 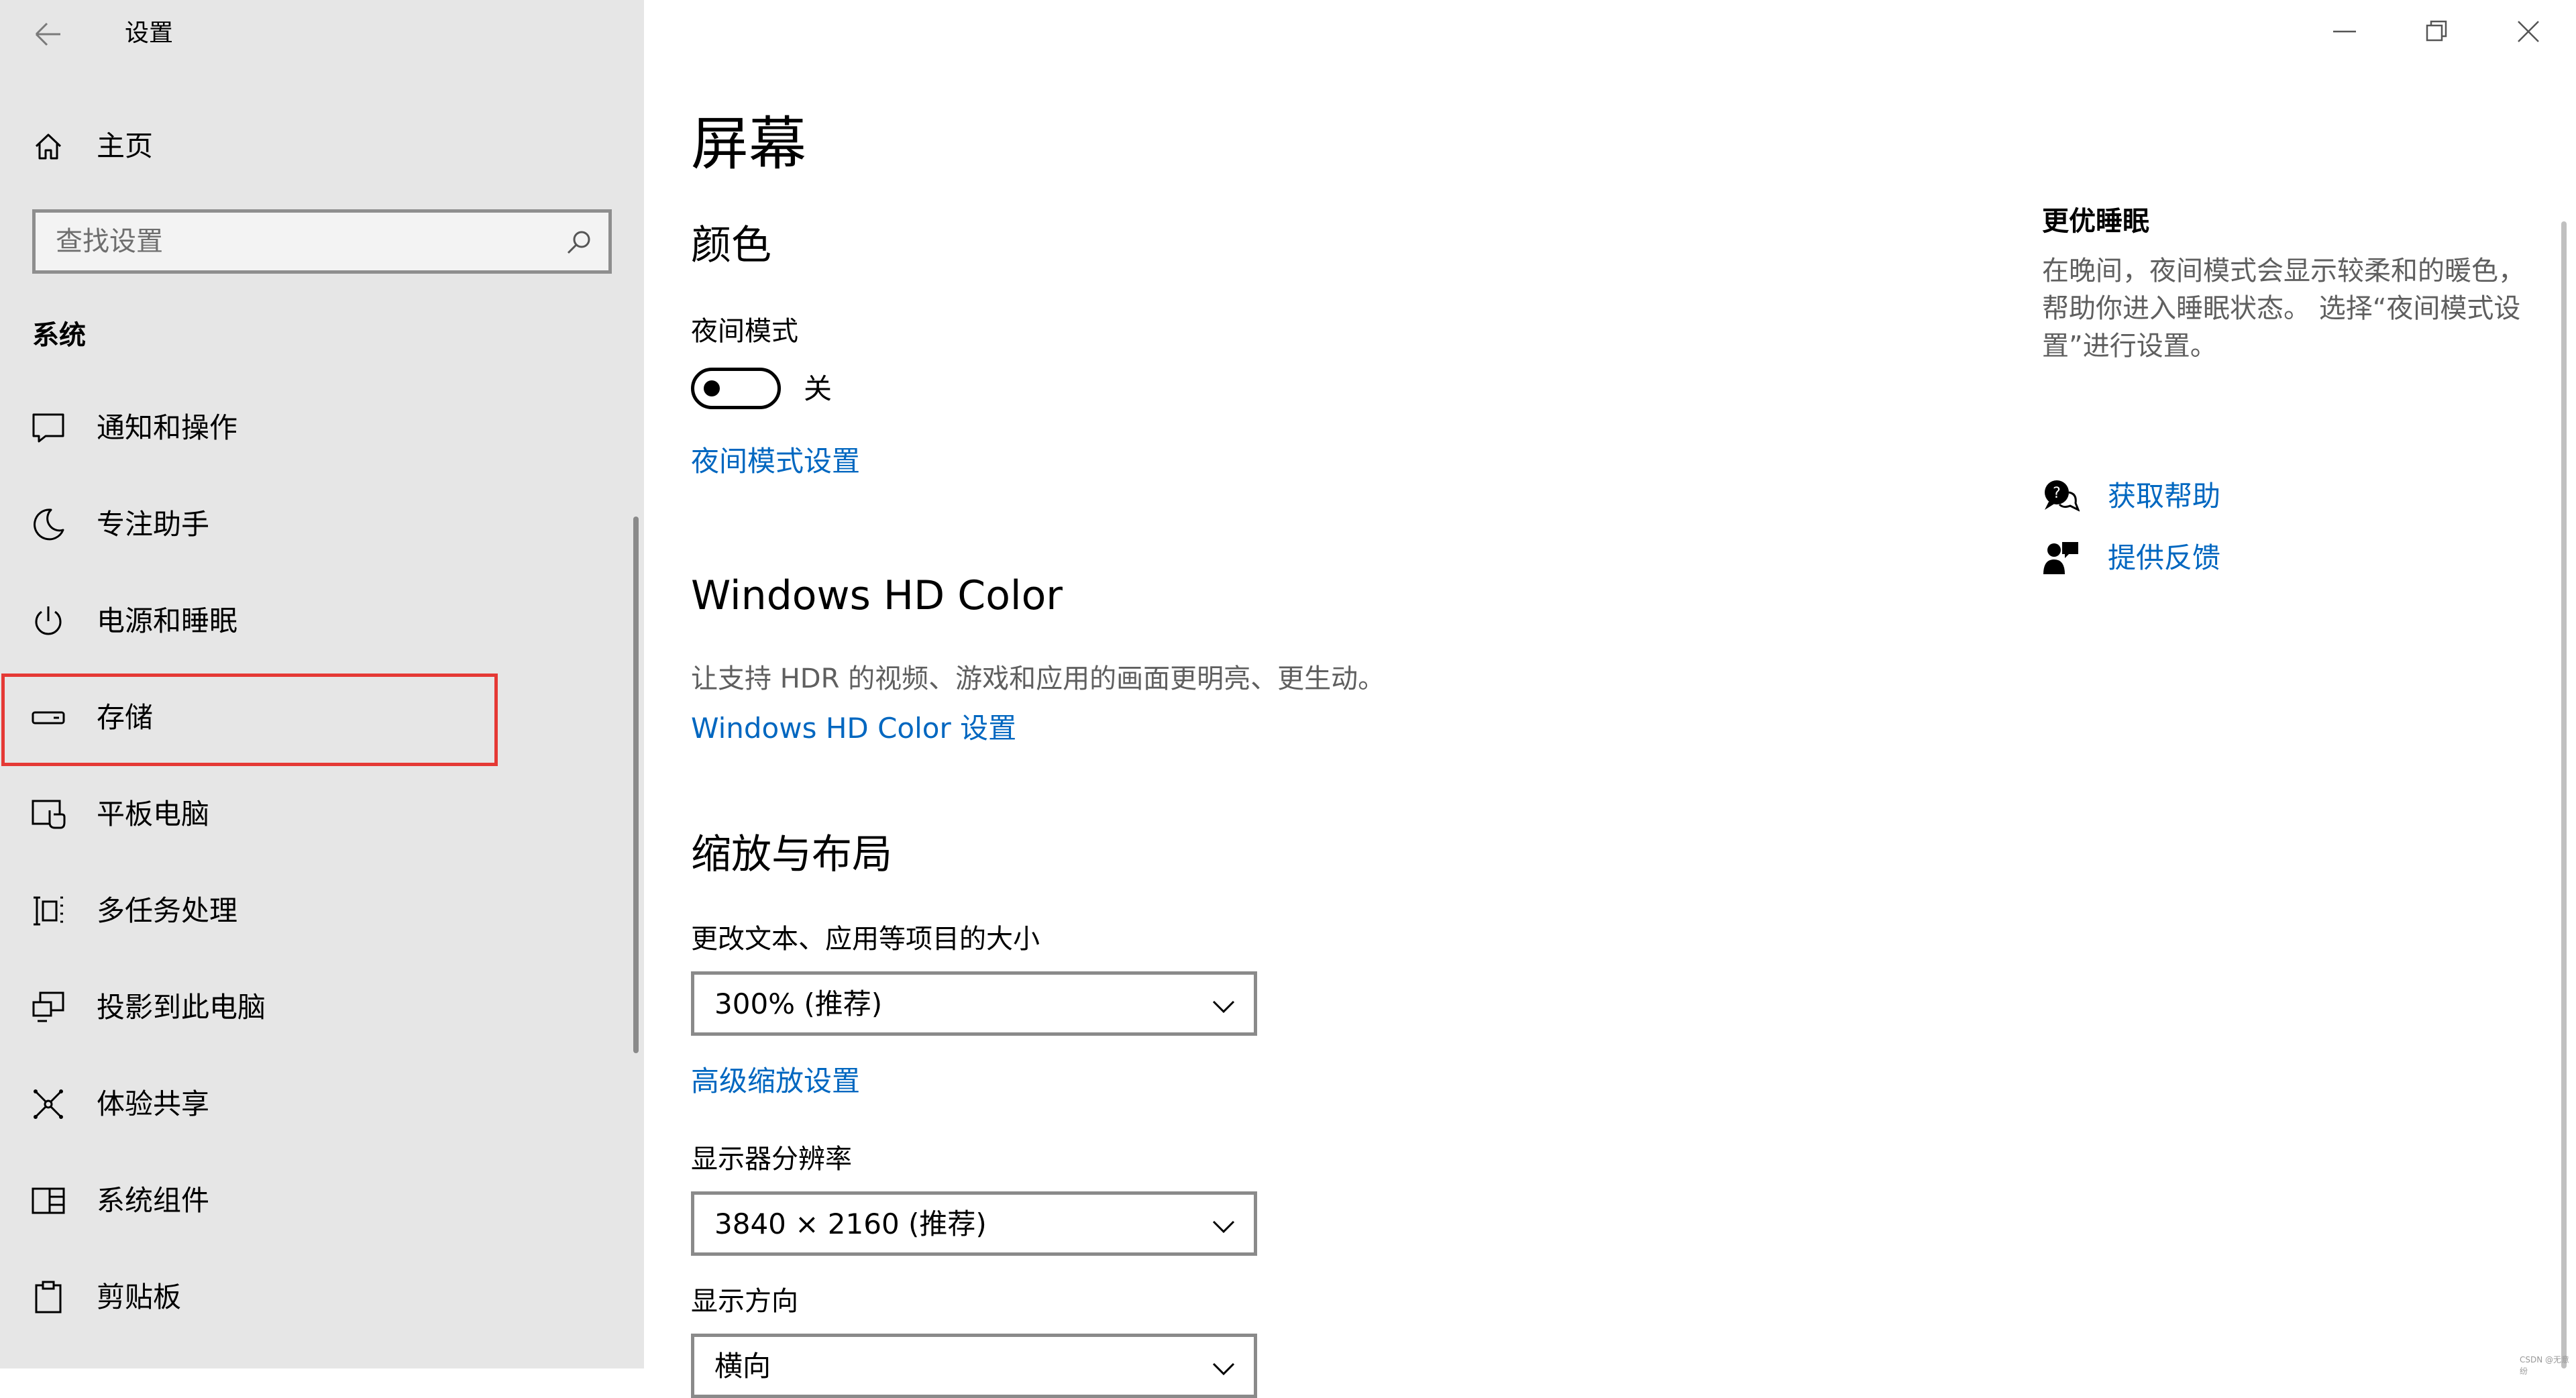 What do you see at coordinates (775, 1081) in the screenshot?
I see `advanced-scaling-link: 高级缩放设置` at bounding box center [775, 1081].